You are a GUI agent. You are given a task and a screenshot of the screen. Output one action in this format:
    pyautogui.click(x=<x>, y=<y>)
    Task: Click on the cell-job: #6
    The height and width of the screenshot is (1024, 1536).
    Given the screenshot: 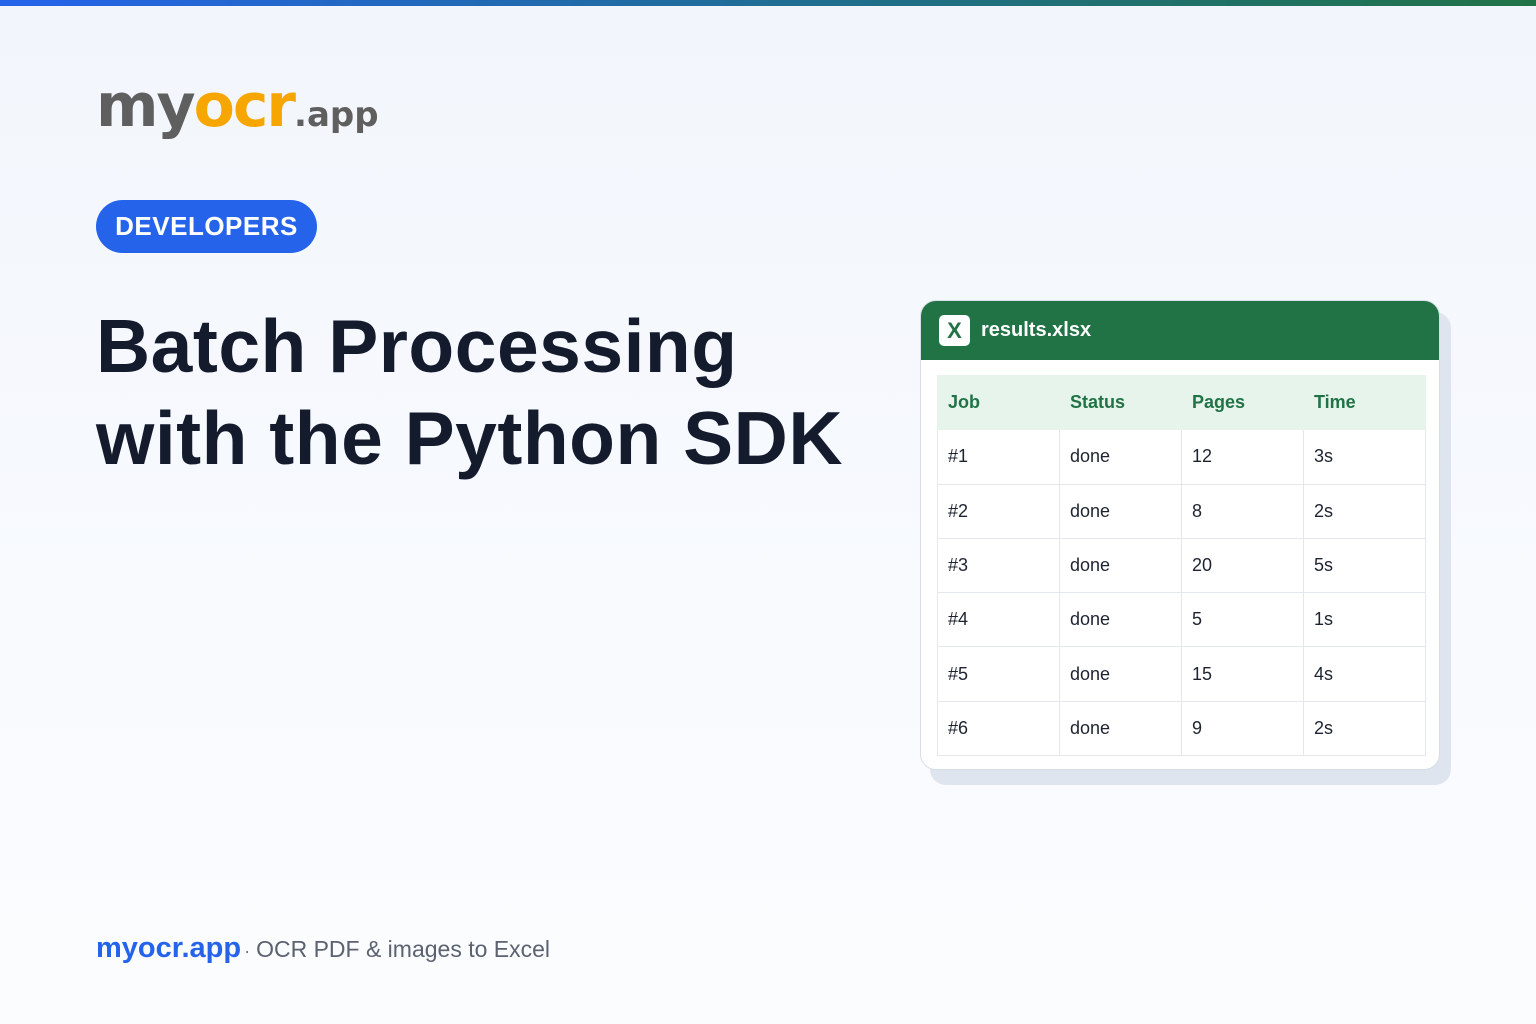 What is the action you would take?
    pyautogui.click(x=998, y=728)
    